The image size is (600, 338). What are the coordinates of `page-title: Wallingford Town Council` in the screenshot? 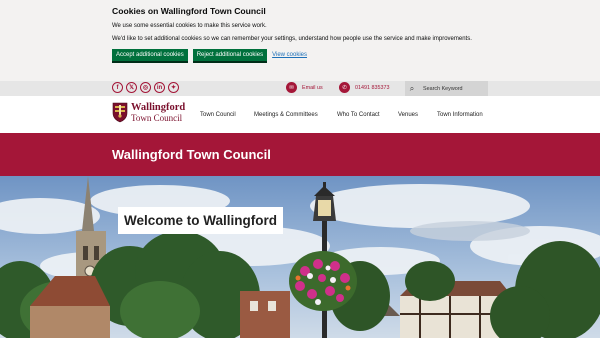 It's located at (191, 154).